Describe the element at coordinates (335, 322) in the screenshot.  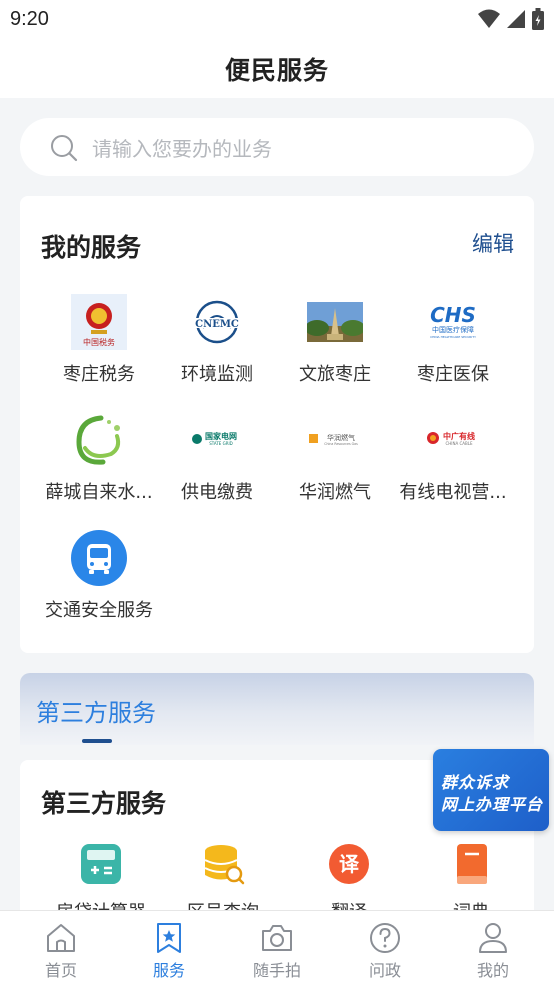
I see `tourism-photo-icon` at that location.